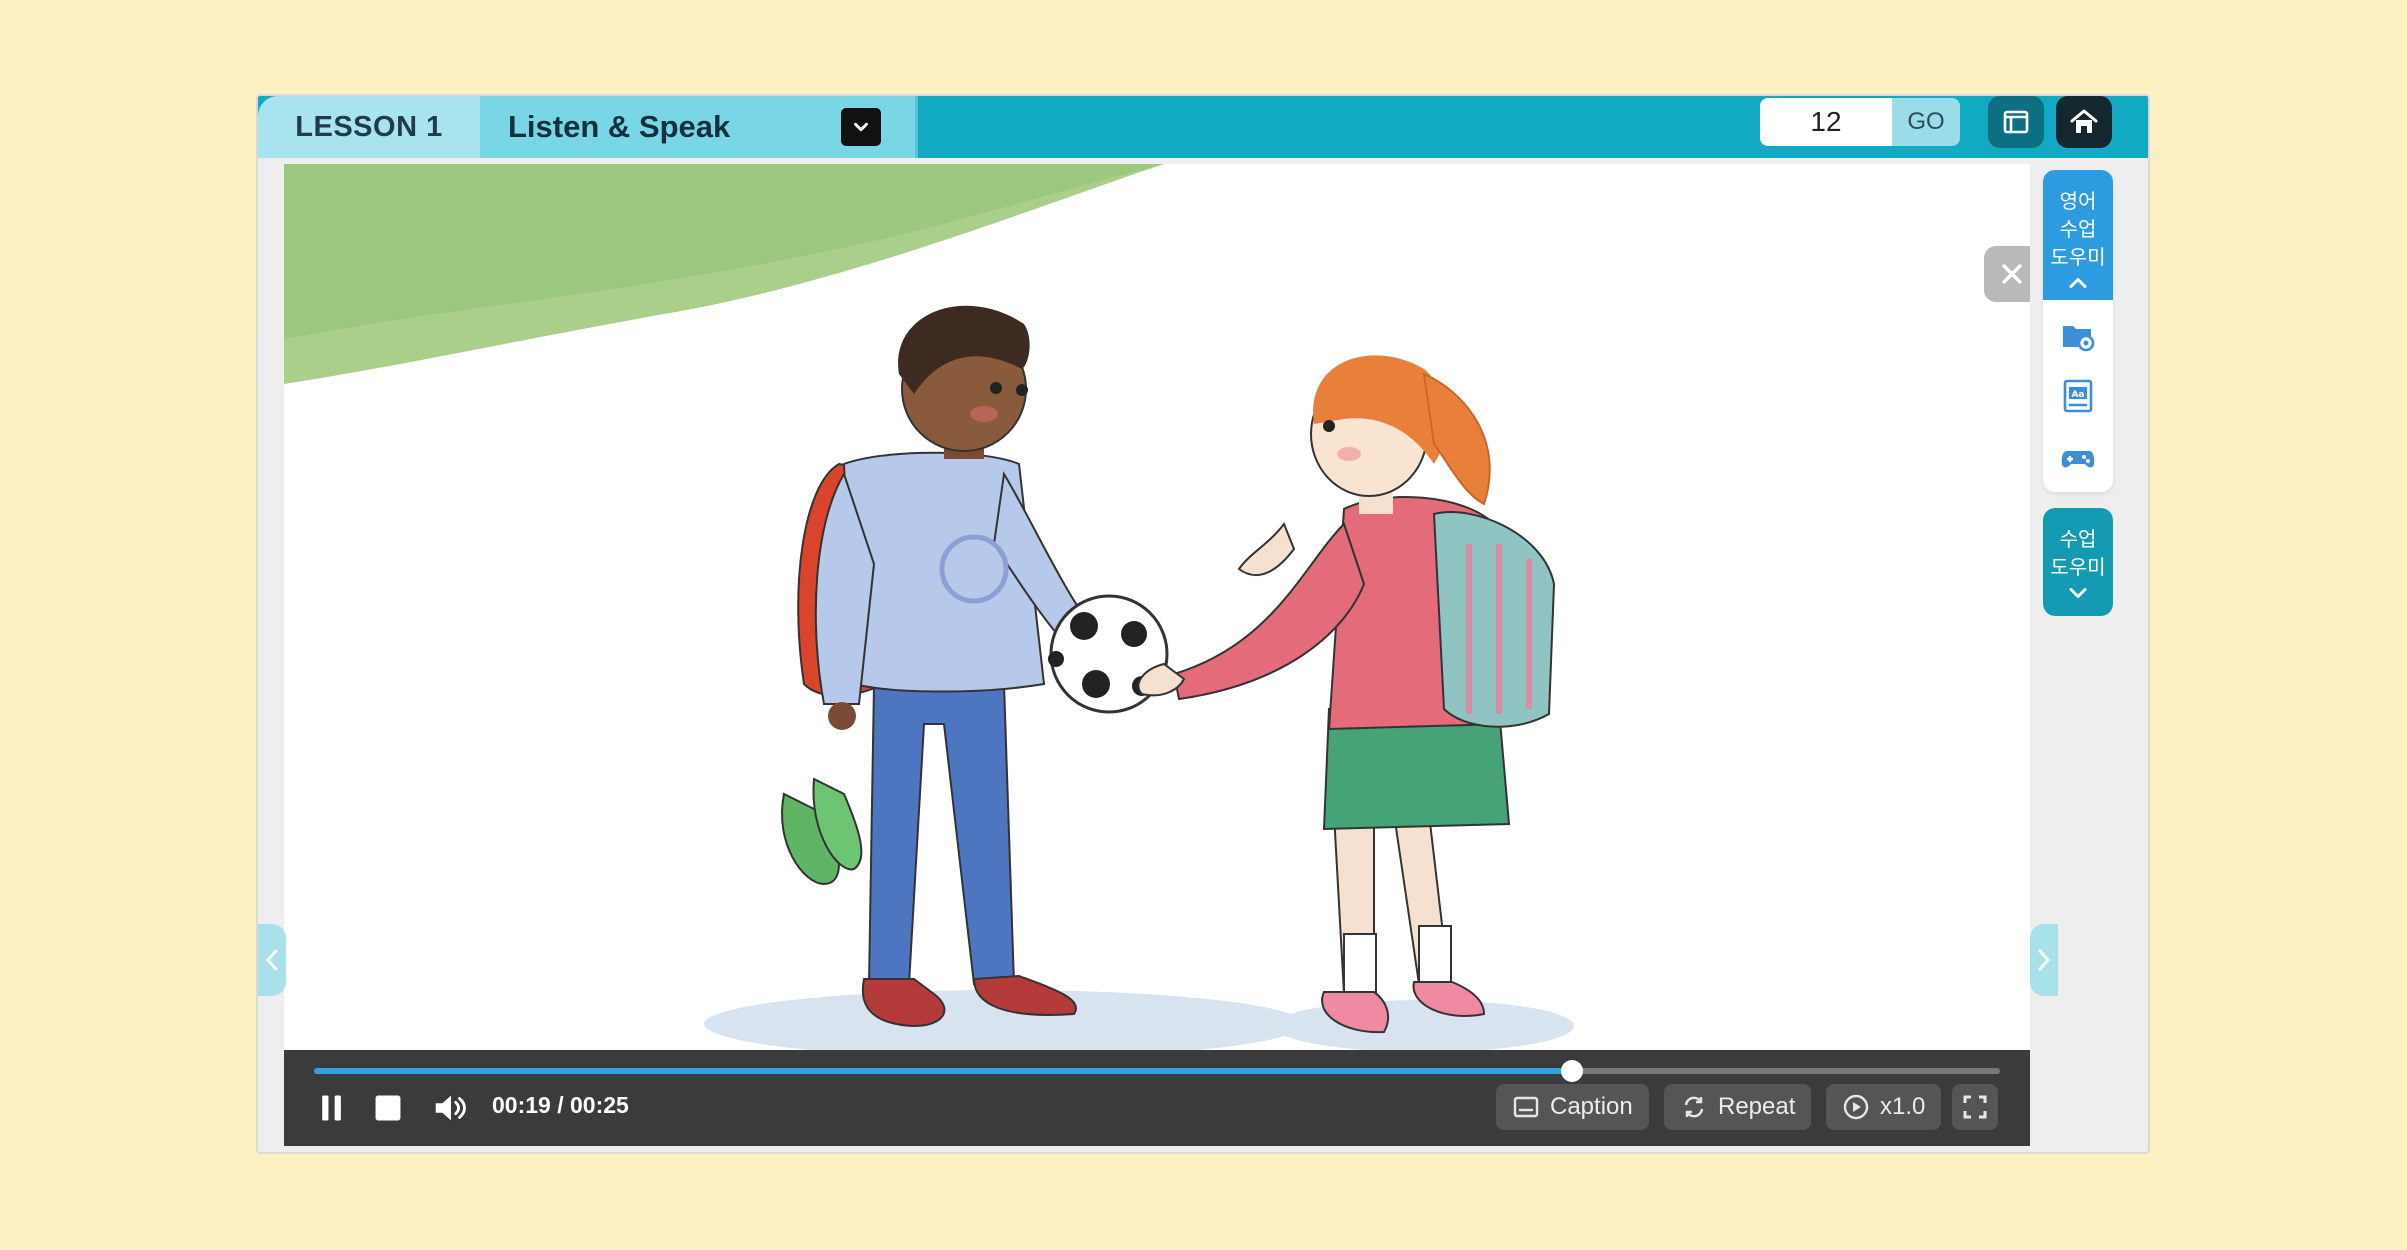 The height and width of the screenshot is (1250, 2407). I want to click on english-helper-toggle: 영어 수업 도우미, so click(2078, 235).